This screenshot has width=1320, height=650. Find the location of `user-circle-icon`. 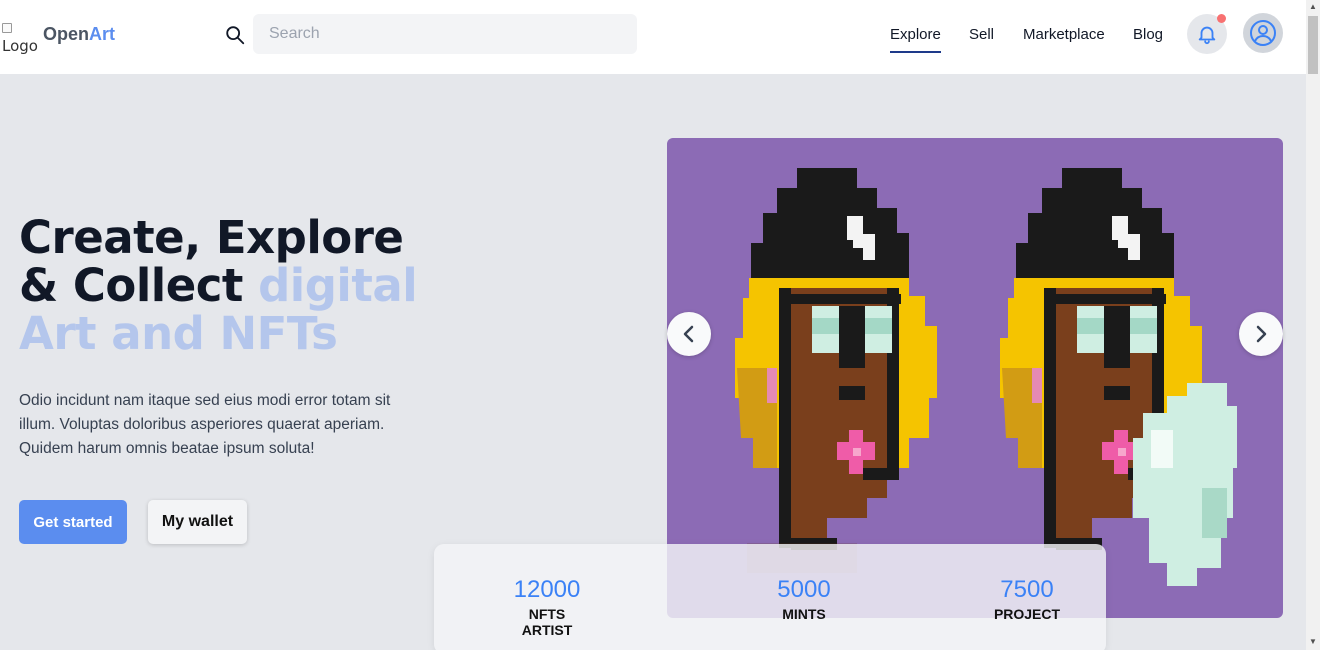

user-circle-icon is located at coordinates (1263, 33).